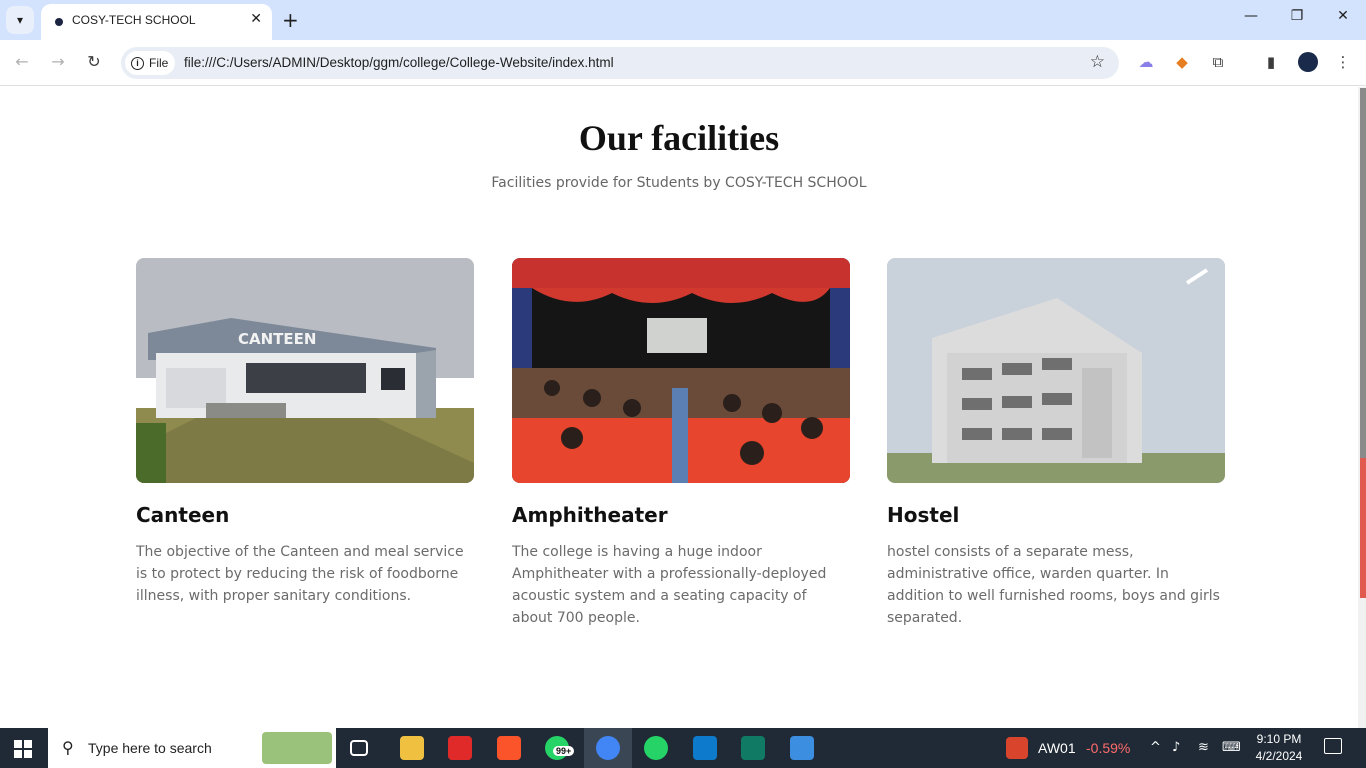  Describe the element at coordinates (1056, 370) in the screenshot. I see `hostel-image` at that location.